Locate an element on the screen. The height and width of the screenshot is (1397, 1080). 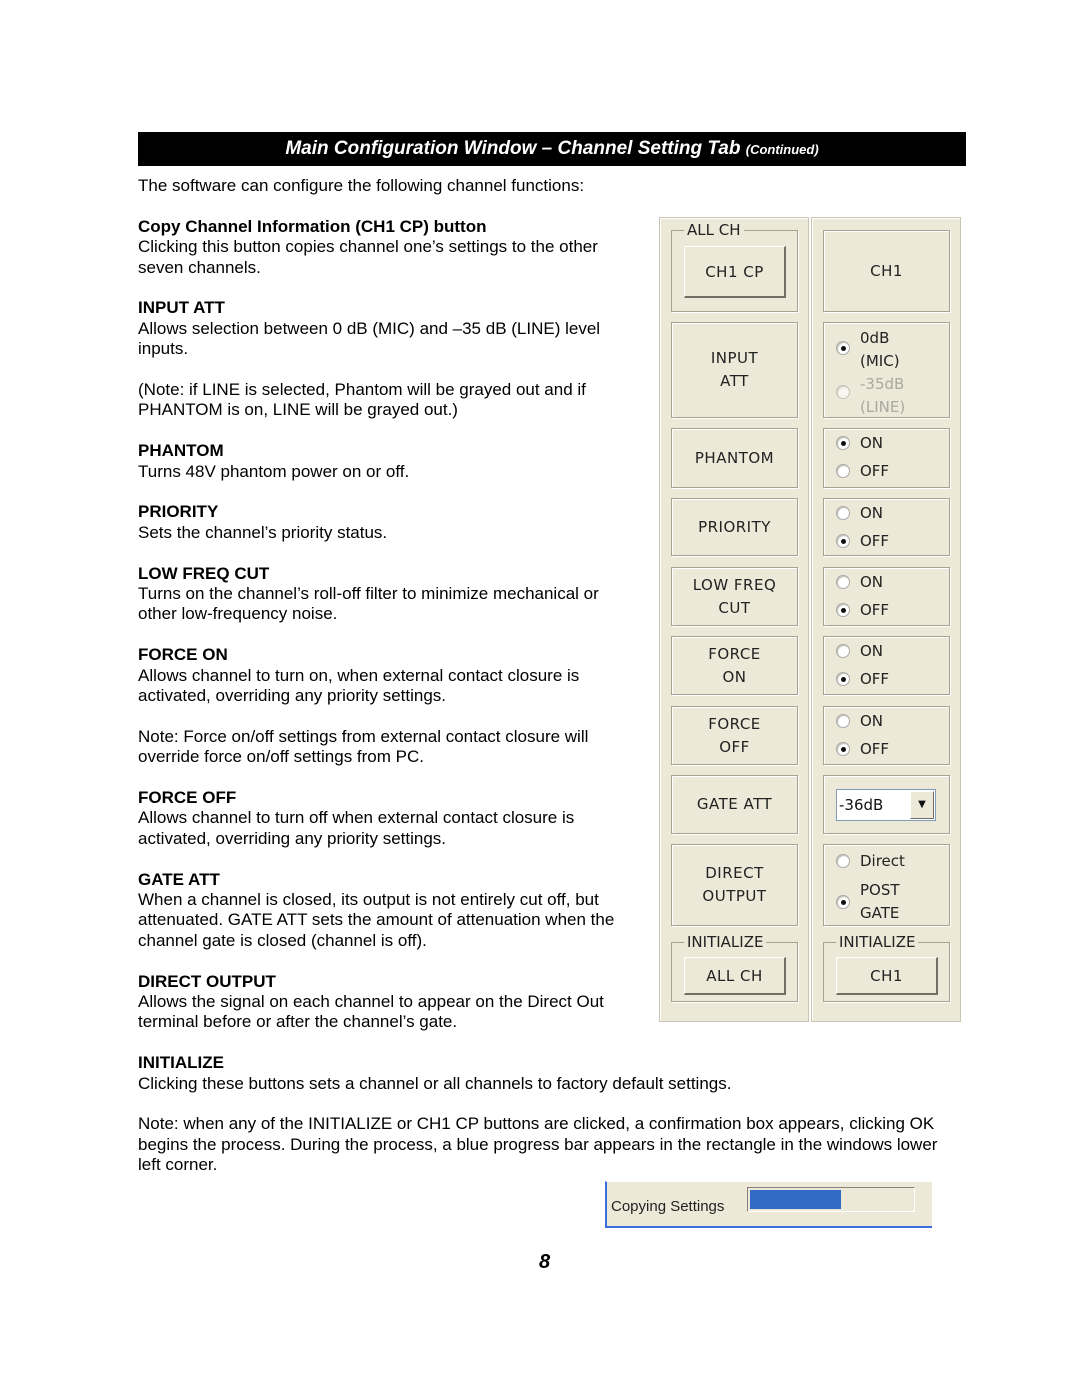
priority-radio-group: ON OFF is located at coordinates (886, 527).